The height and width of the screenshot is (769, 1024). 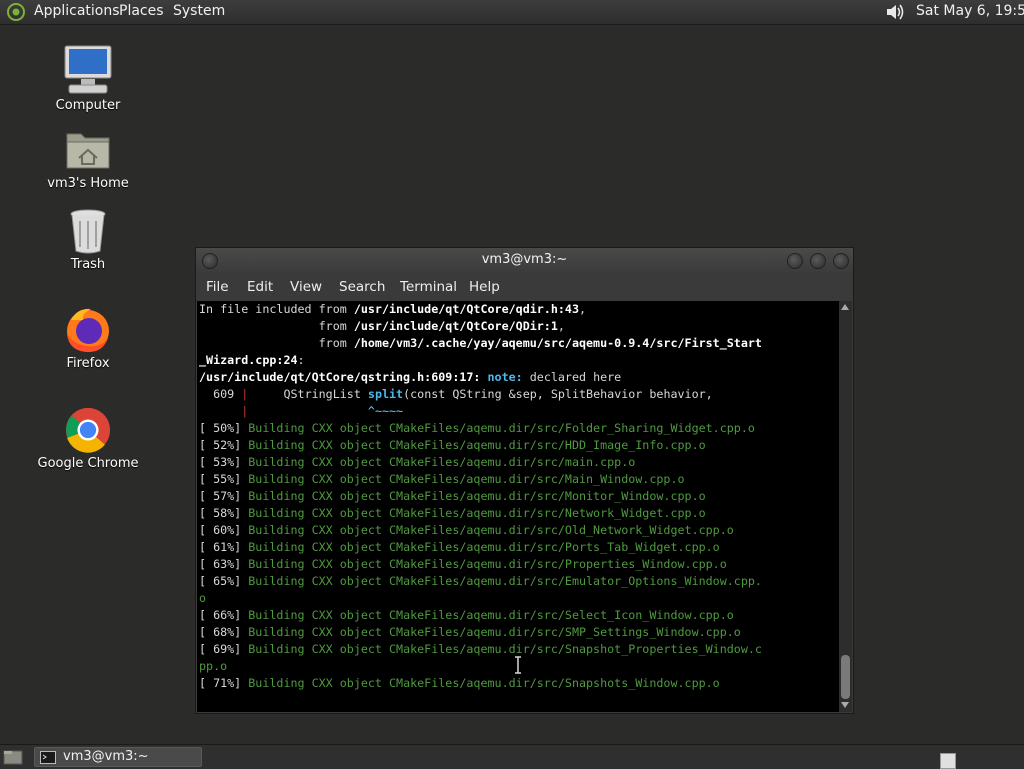 What do you see at coordinates (841, 261) in the screenshot?
I see `close-button` at bounding box center [841, 261].